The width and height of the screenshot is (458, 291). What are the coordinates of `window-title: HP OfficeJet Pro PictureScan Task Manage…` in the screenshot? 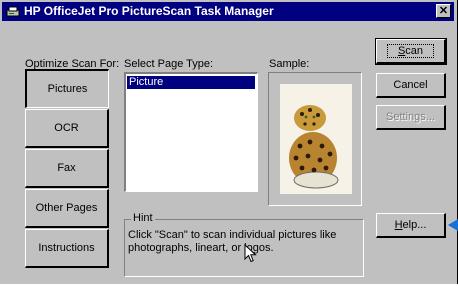 It's located at (149, 11).